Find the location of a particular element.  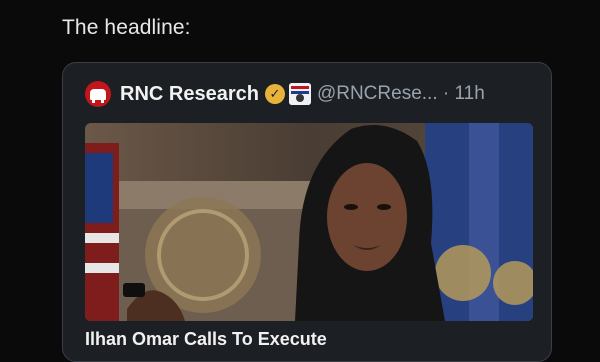

elephant-icon is located at coordinates (98, 95).